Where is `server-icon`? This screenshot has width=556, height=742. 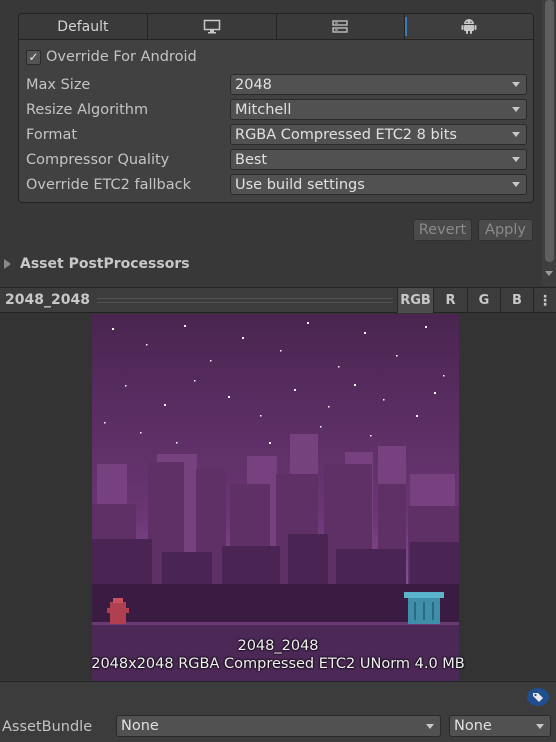 server-icon is located at coordinates (340, 26).